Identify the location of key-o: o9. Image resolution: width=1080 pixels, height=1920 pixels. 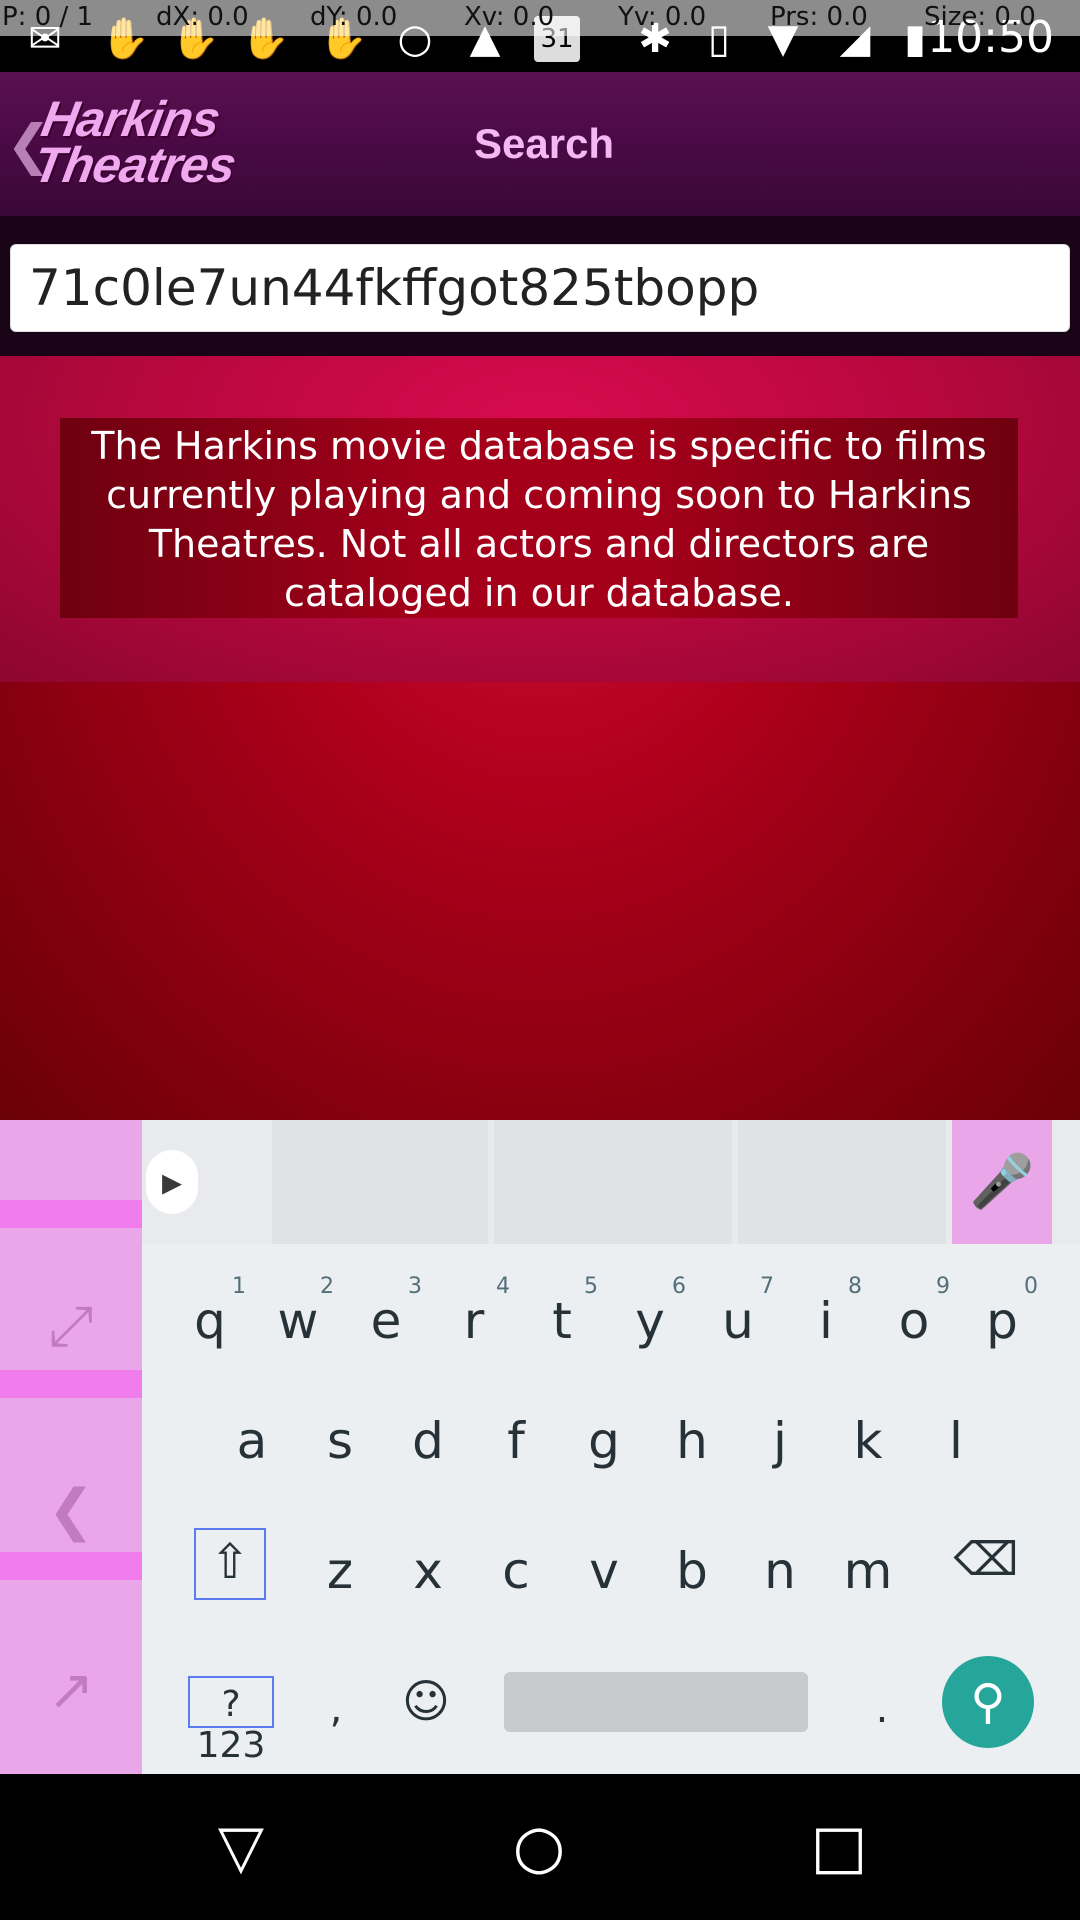
(914, 1320).